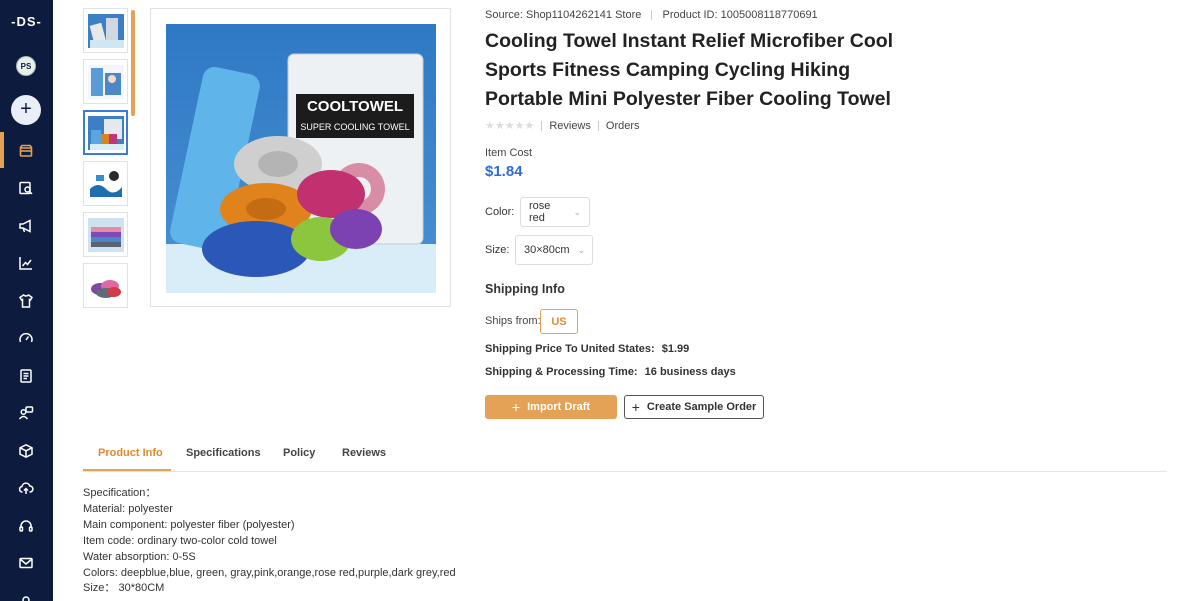 Image resolution: width=1200 pixels, height=601 pixels. What do you see at coordinates (623, 126) in the screenshot?
I see `orders-link: Orders` at bounding box center [623, 126].